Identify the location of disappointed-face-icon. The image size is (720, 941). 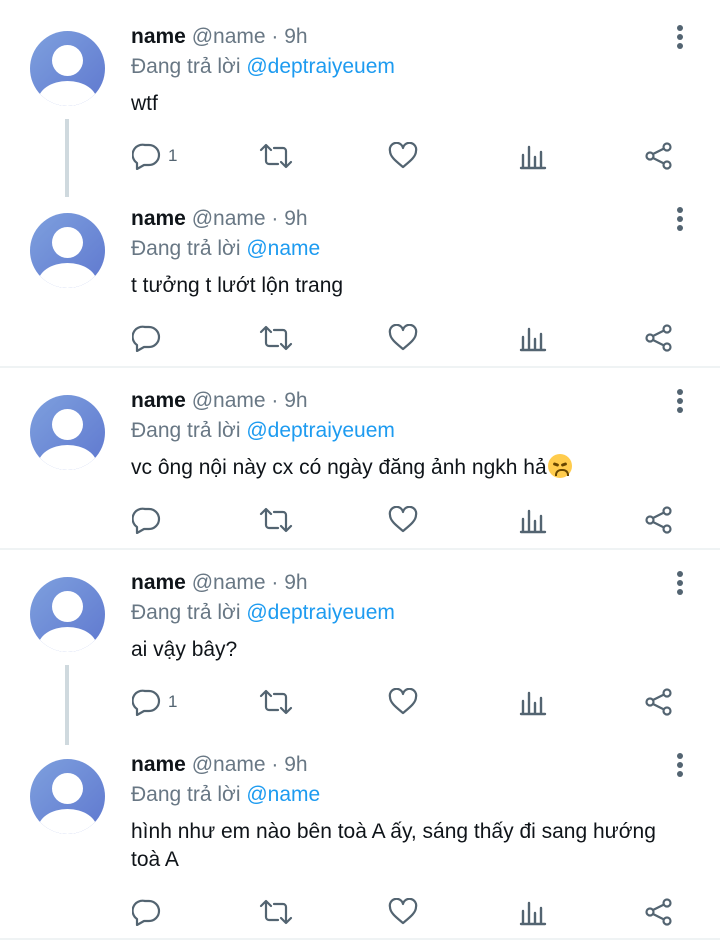
(559, 466).